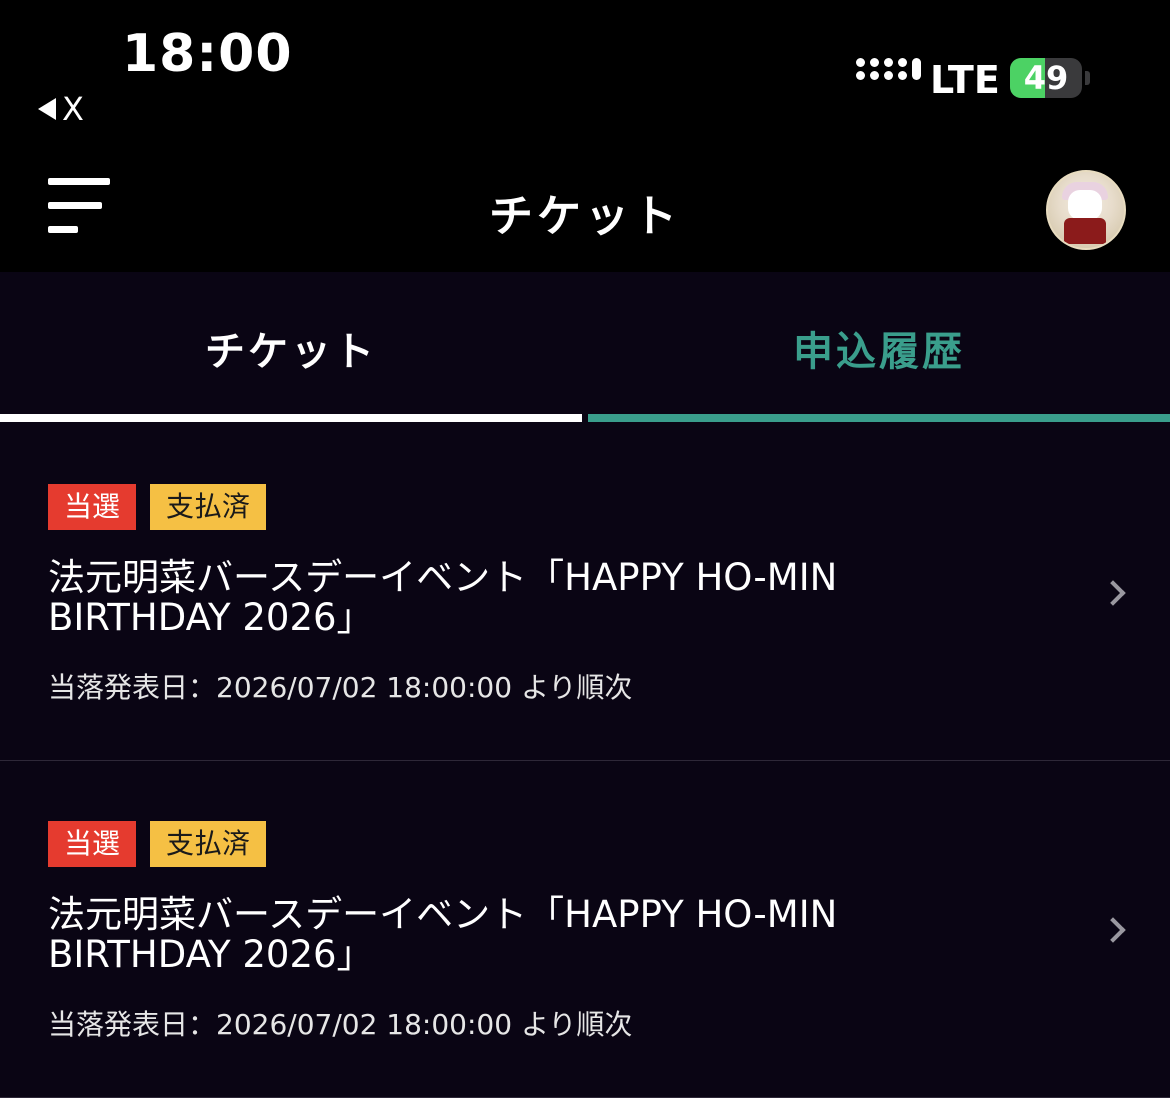 This screenshot has width=1170, height=1098. What do you see at coordinates (879, 418) in the screenshot?
I see `tab-indicator` at bounding box center [879, 418].